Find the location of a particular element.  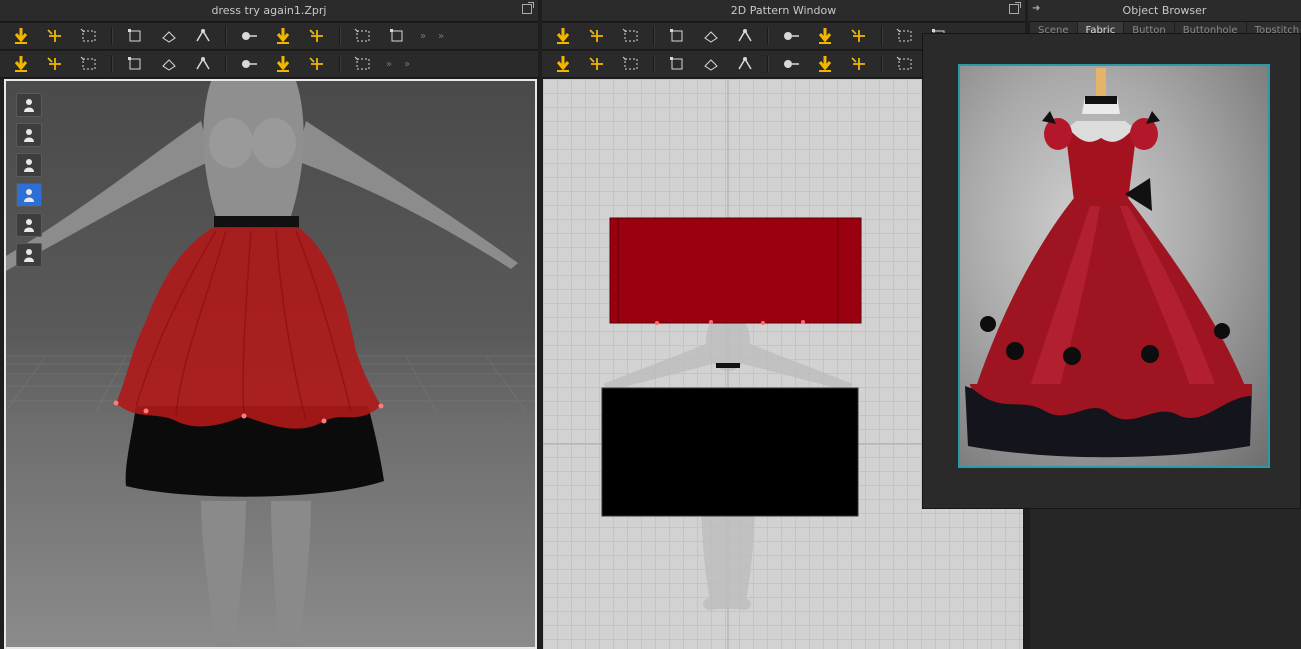

free-sew-icon is located at coordinates (631, 64).